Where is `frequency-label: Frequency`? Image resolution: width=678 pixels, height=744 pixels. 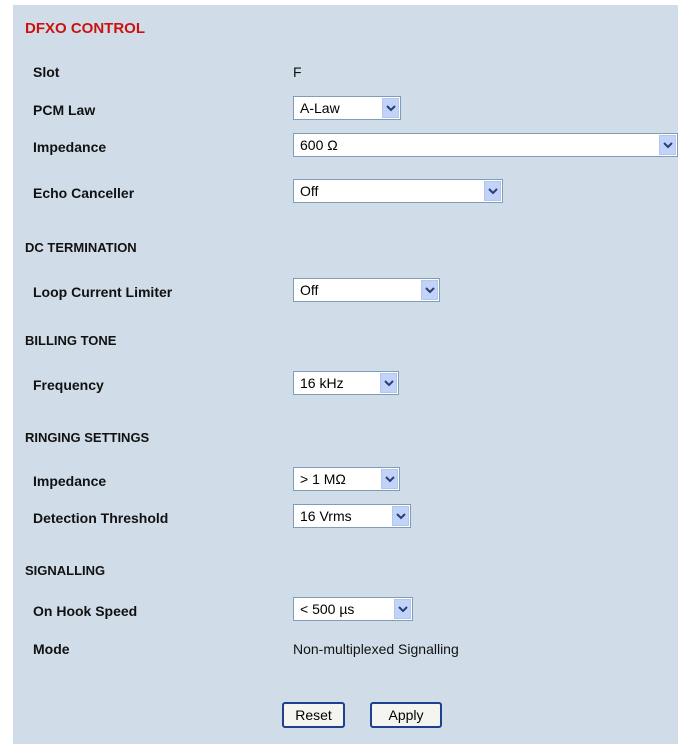 frequency-label: Frequency is located at coordinates (68, 385).